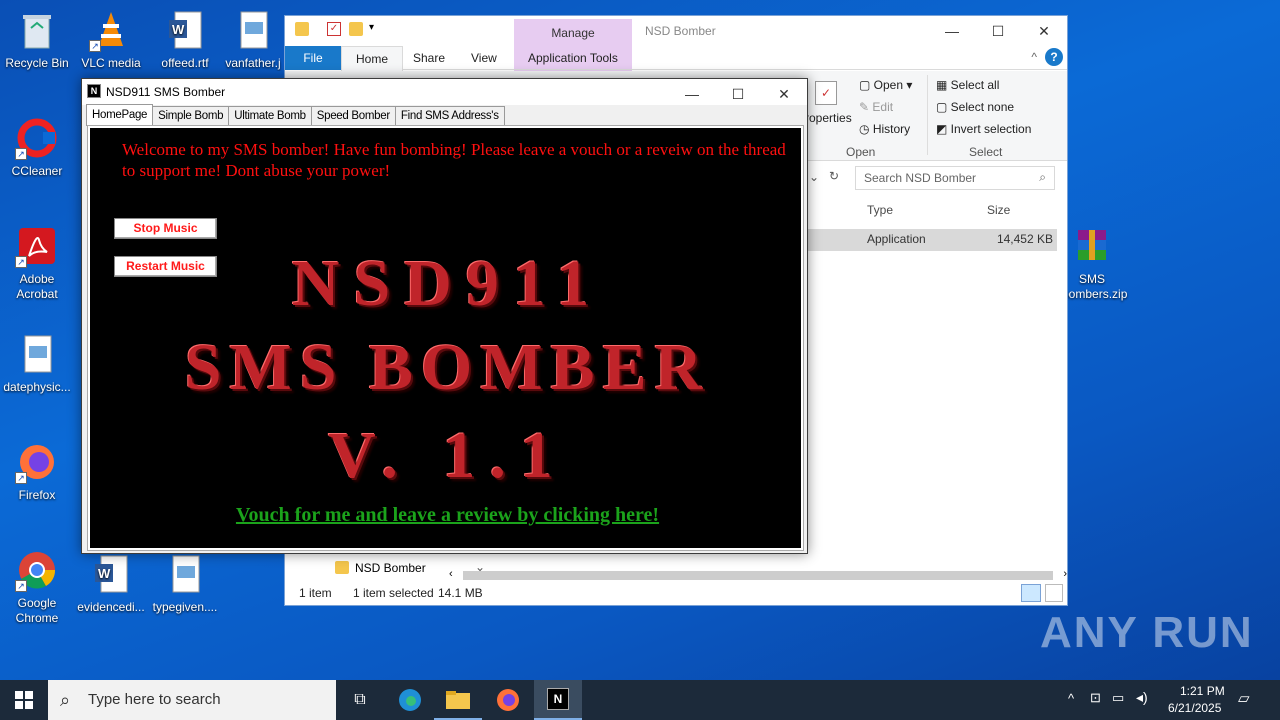 This screenshot has width=1280, height=720. Describe the element at coordinates (315, 593) in the screenshot. I see `status-count: 1 item` at that location.